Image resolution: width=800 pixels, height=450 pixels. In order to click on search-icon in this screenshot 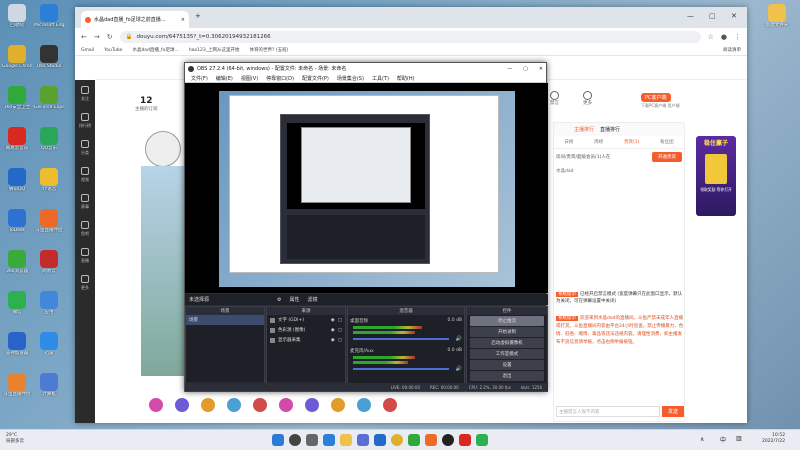, I will do `click(295, 440)`.